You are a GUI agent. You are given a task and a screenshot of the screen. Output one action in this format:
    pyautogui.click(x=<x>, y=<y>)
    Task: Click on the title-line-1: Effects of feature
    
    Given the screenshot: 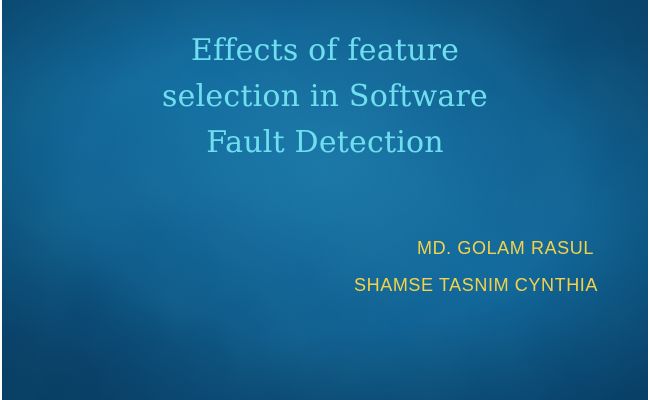 What is the action you would take?
    pyautogui.click(x=325, y=50)
    